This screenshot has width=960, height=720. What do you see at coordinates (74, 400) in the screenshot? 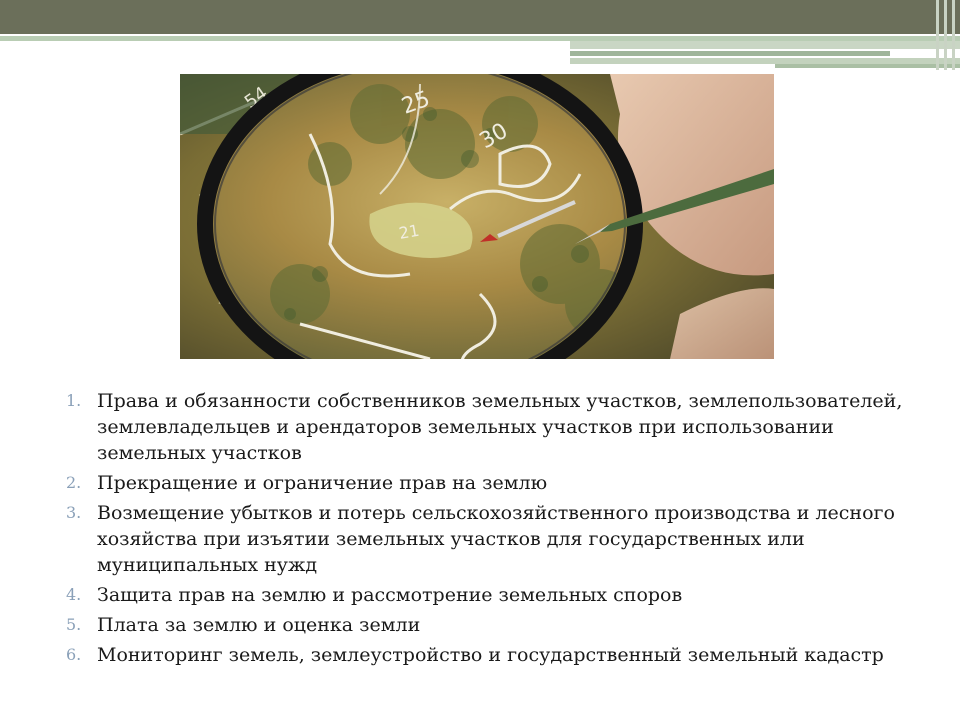
I see `list-number: 1.` at bounding box center [74, 400].